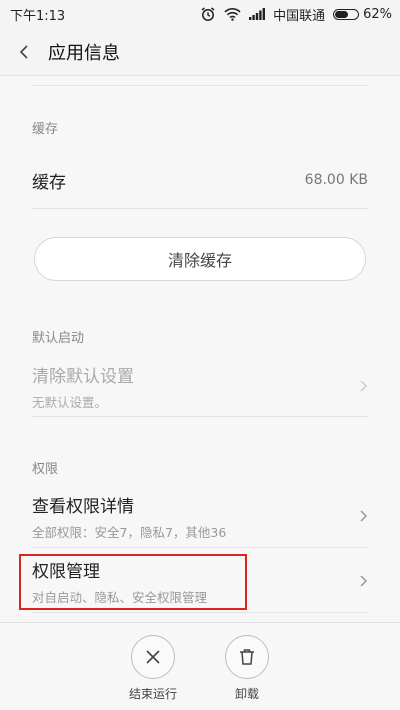 The image size is (400, 710). What do you see at coordinates (120, 597) in the screenshot?
I see `permission-management-subtitle: 对自启动、隐私、安全权限管理` at bounding box center [120, 597].